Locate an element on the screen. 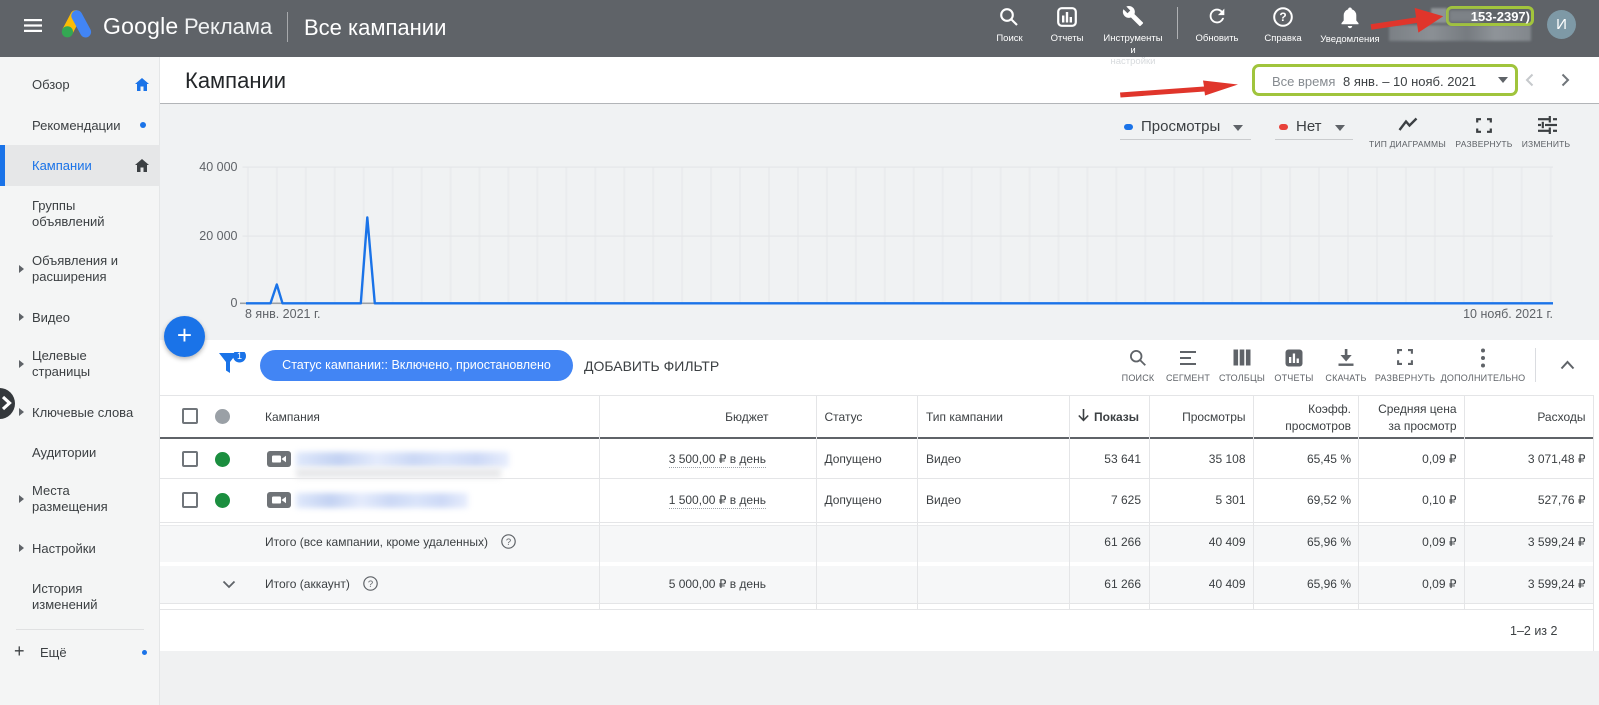 The height and width of the screenshot is (705, 1599). svg-text: 1 is located at coordinates (239, 356).